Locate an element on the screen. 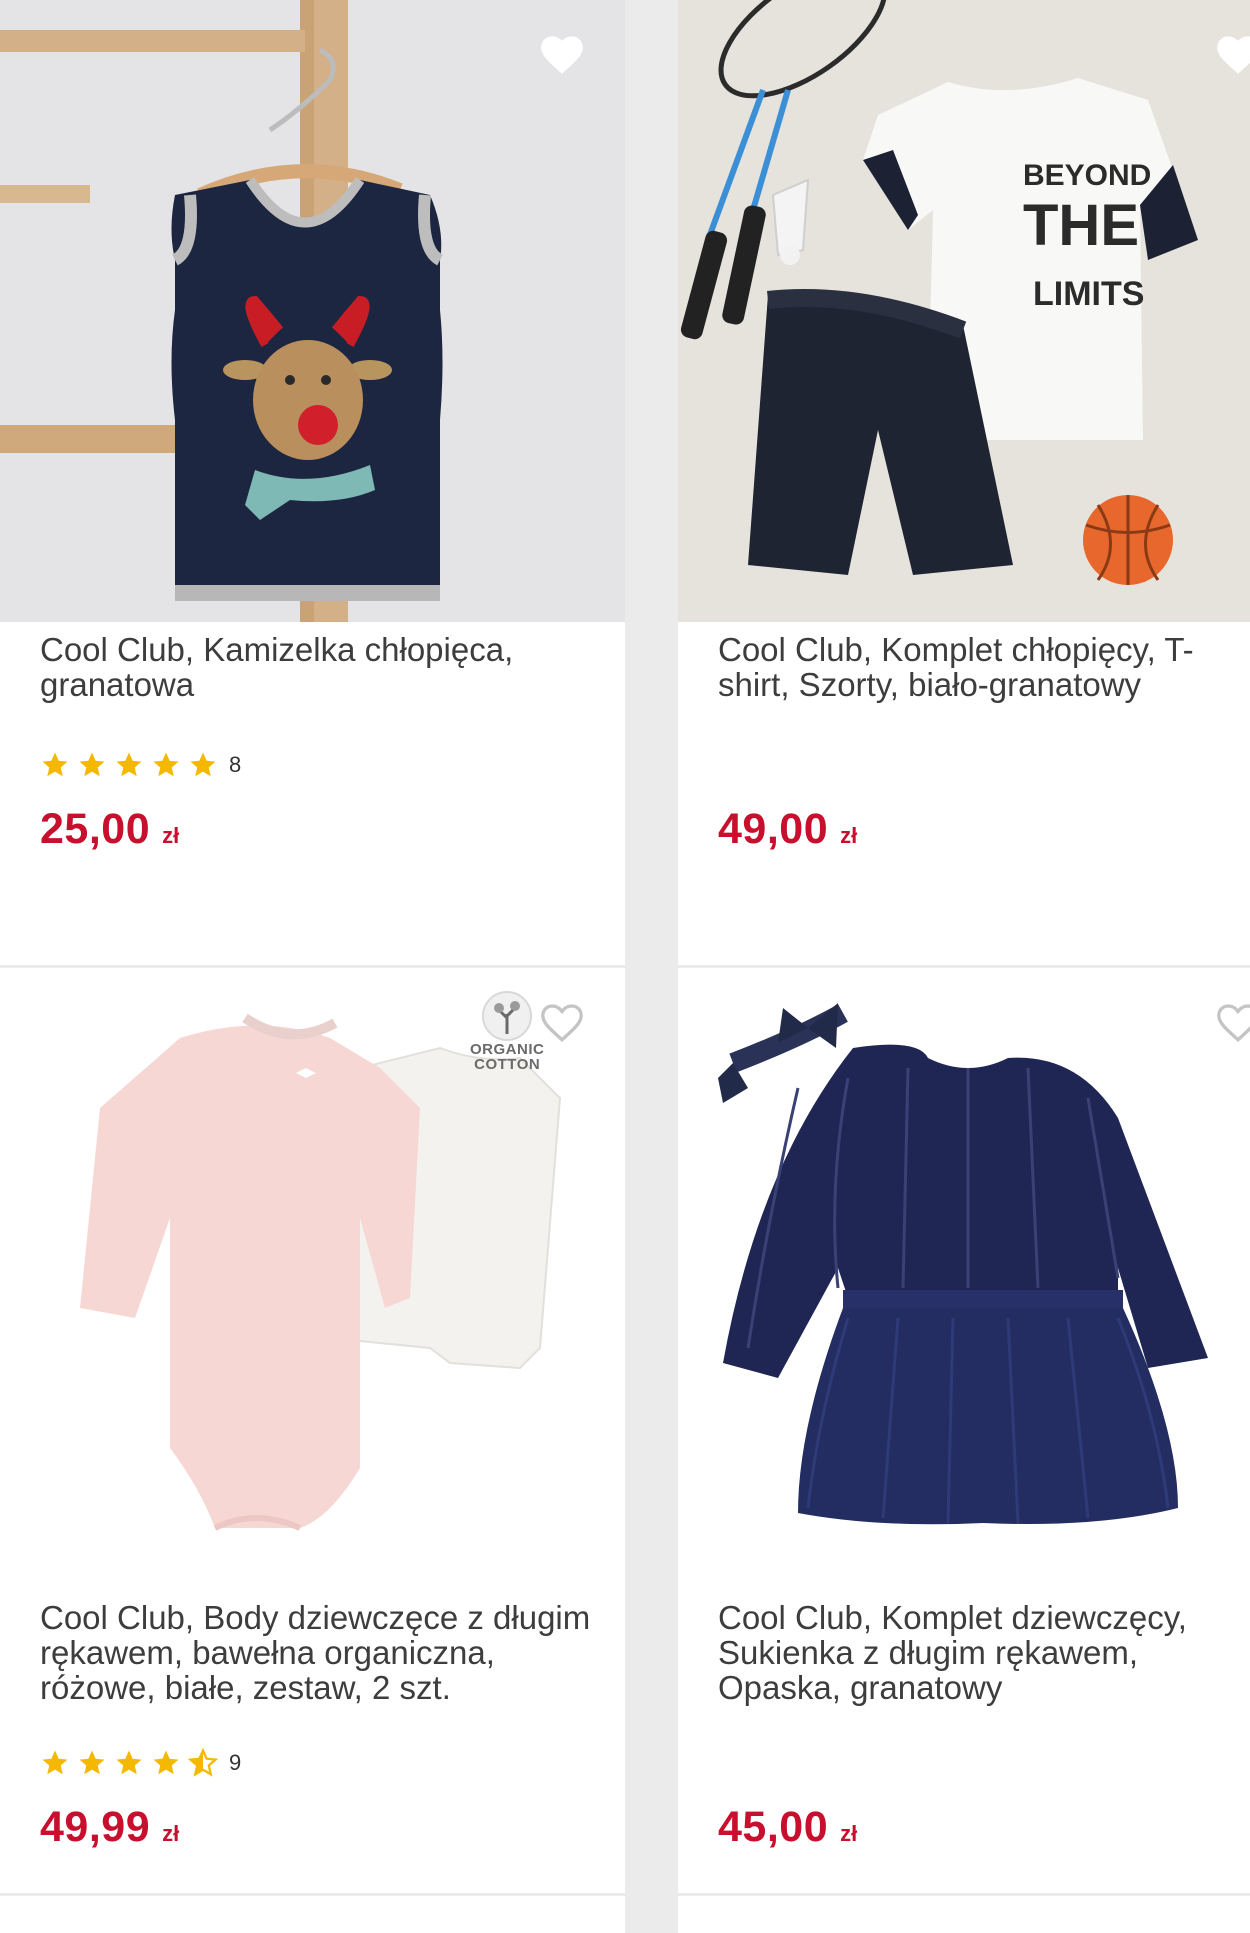  rating-count: 8 is located at coordinates (235, 764).